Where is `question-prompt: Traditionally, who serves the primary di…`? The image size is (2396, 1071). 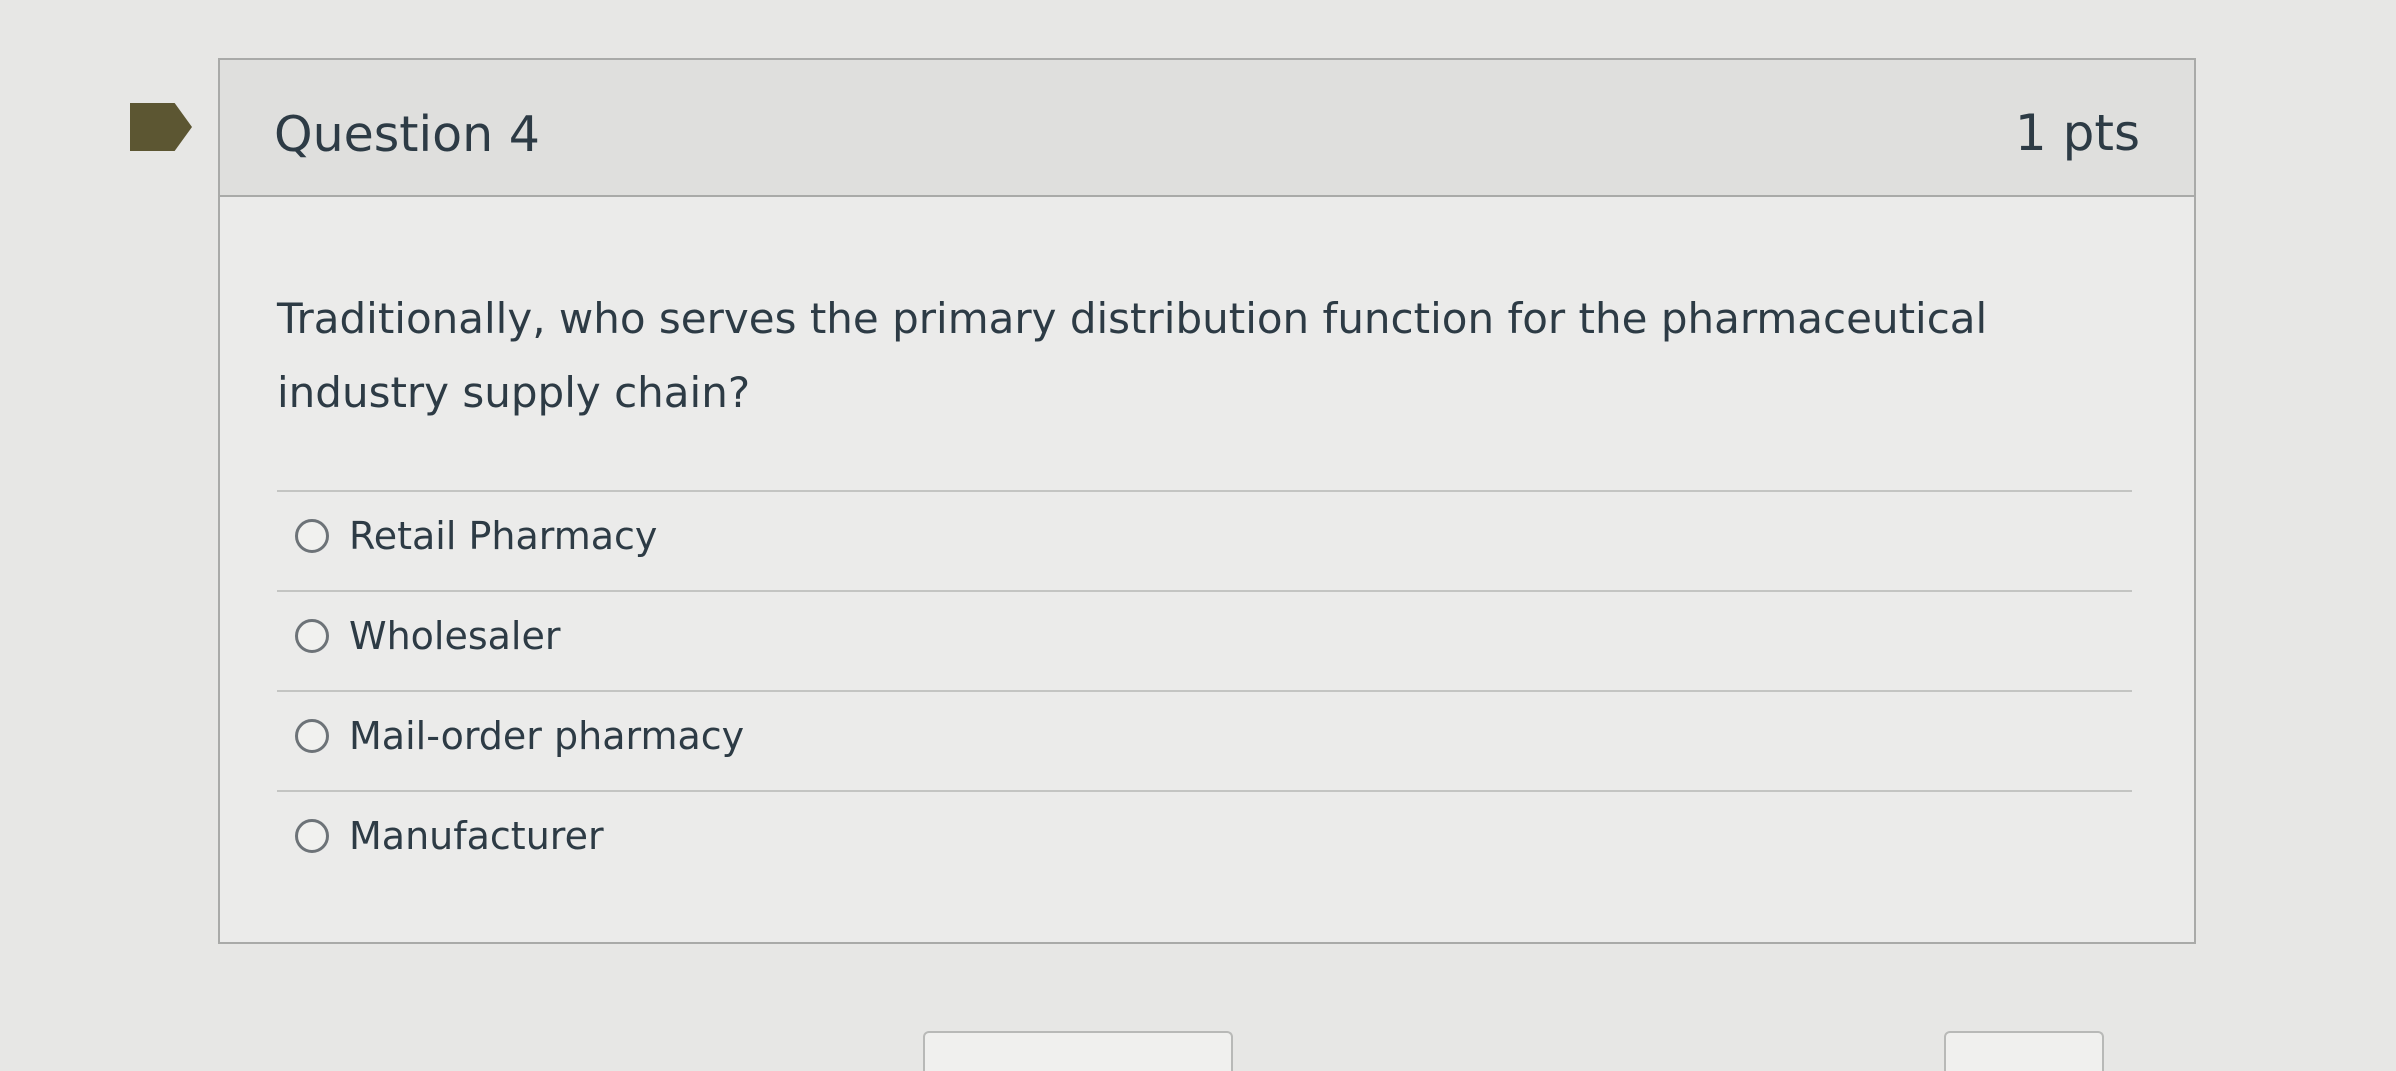
question-prompt: Traditionally, who serves the primary di… is located at coordinates (1132, 355).